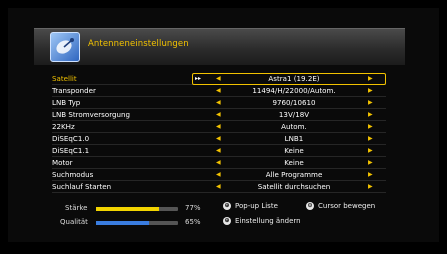 This screenshot has width=447, height=254. I want to click on setting-row-transponder: Transponder ◀ 11494/H/22000/Autom. ▶, so click(219, 91).